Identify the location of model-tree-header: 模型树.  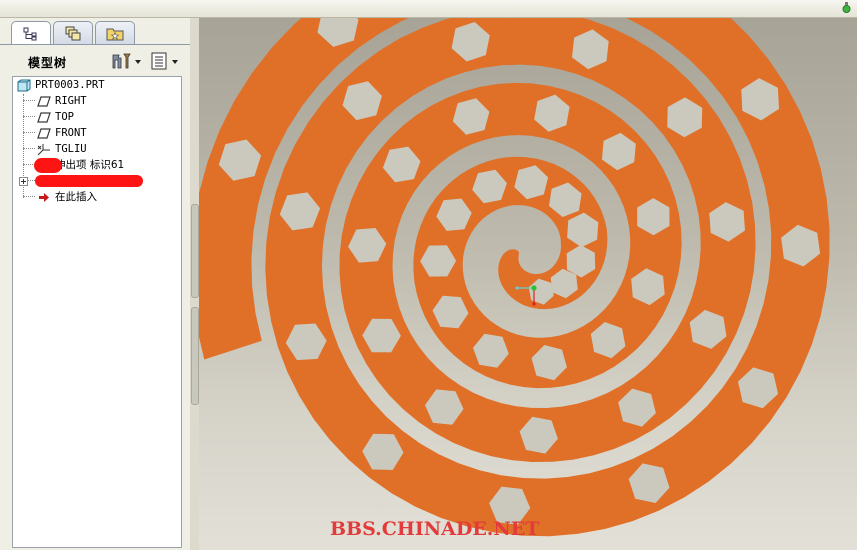
(95, 61).